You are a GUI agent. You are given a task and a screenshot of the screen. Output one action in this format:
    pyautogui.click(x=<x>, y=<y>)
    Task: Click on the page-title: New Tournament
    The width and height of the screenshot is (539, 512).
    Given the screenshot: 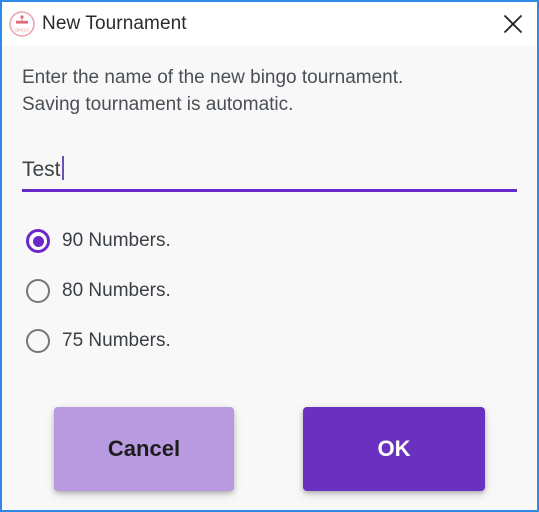 What is the action you would take?
    pyautogui.click(x=114, y=23)
    